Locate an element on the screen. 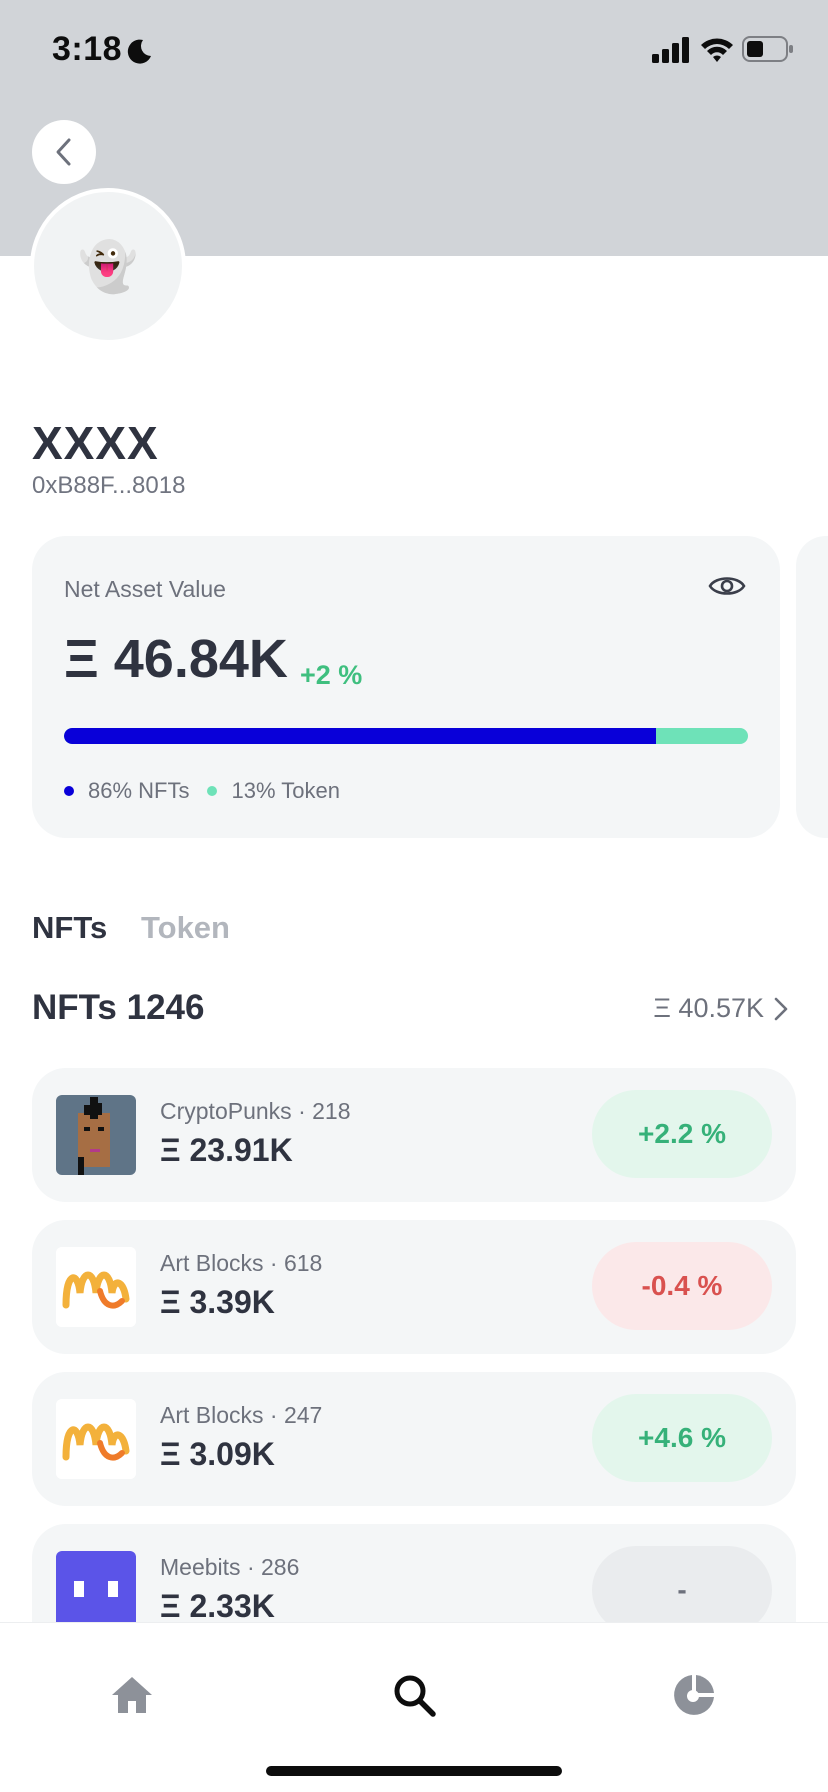 The height and width of the screenshot is (1792, 828). next-card-peek is located at coordinates (812, 687).